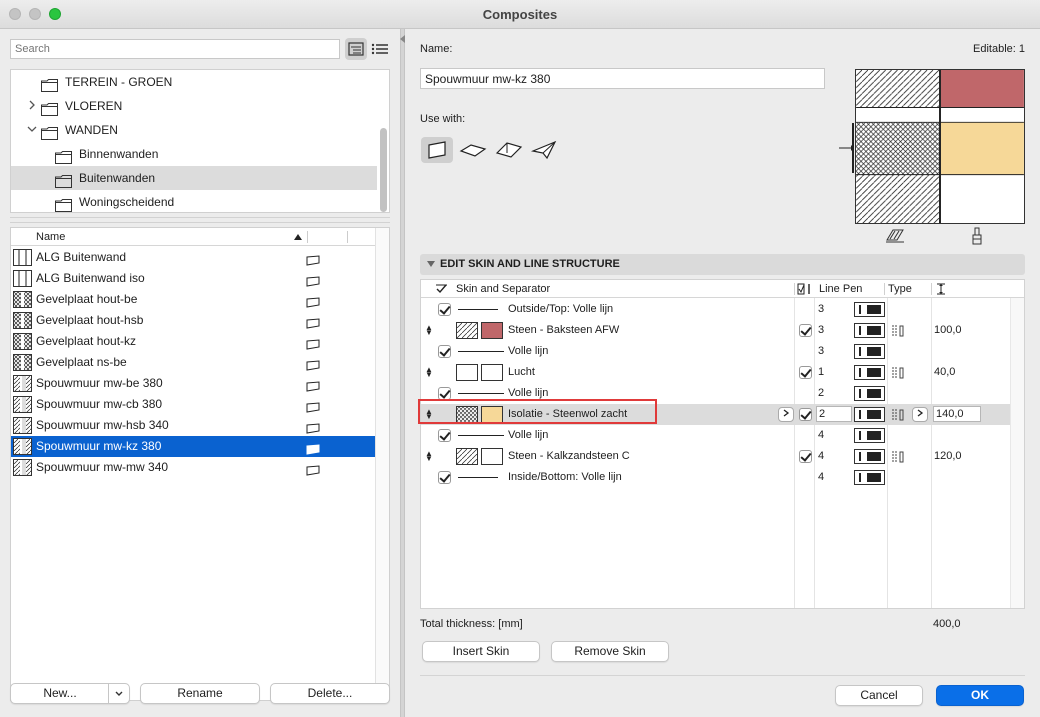 This screenshot has height=717, width=1040. What do you see at coordinates (980, 695) in the screenshot?
I see `ok-button: OK` at bounding box center [980, 695].